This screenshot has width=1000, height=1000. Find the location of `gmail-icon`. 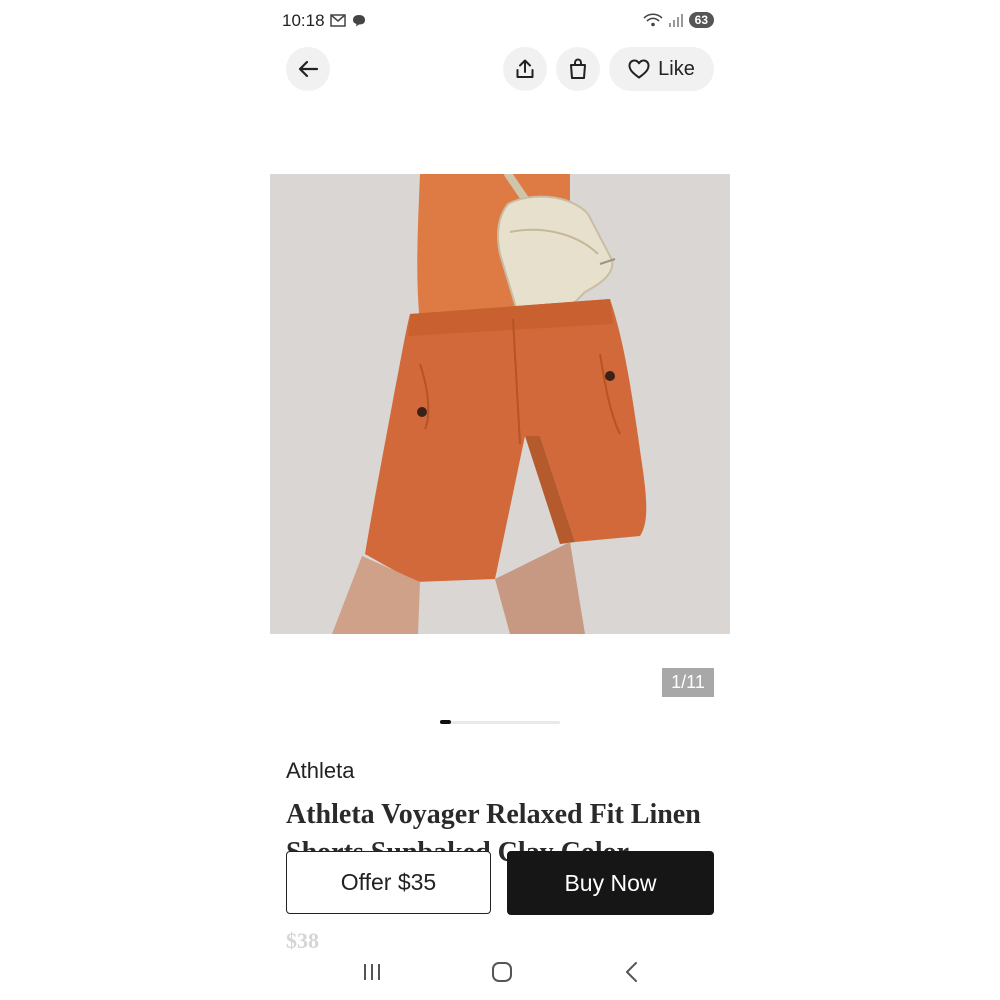

gmail-icon is located at coordinates (338, 20).